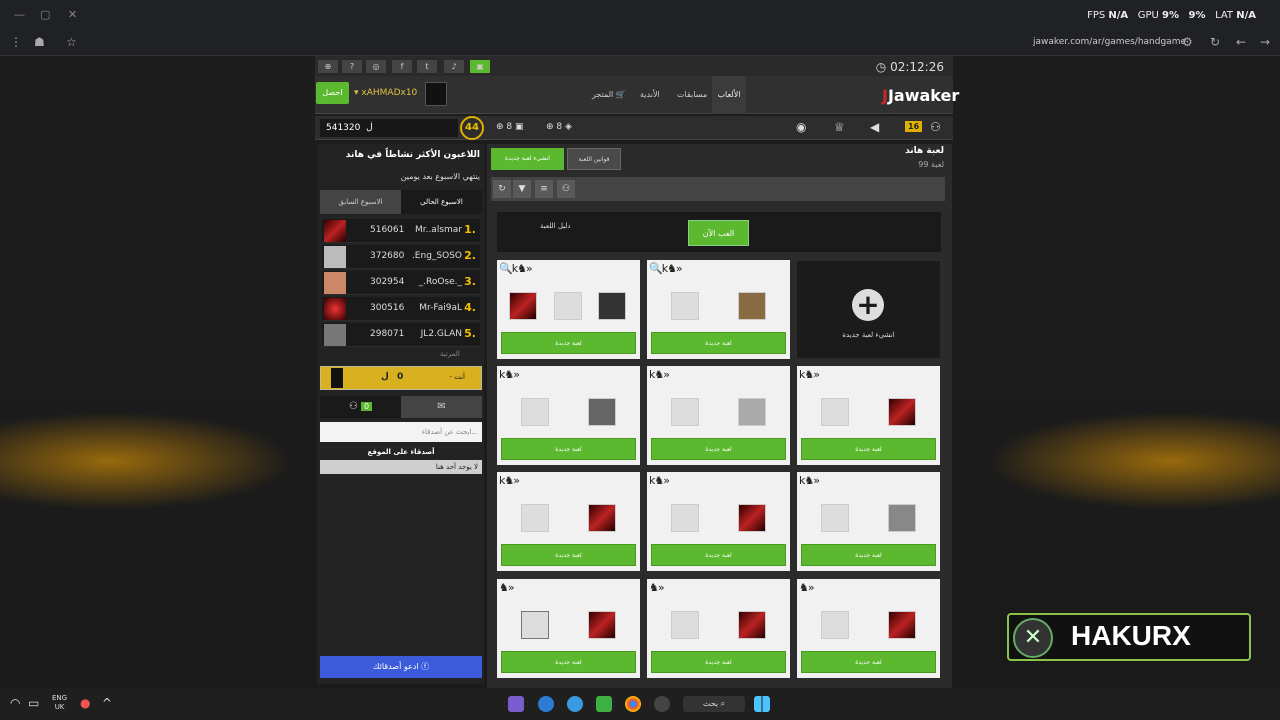  What do you see at coordinates (594, 159) in the screenshot?
I see `rules-button: قوانين اللعبة` at bounding box center [594, 159].